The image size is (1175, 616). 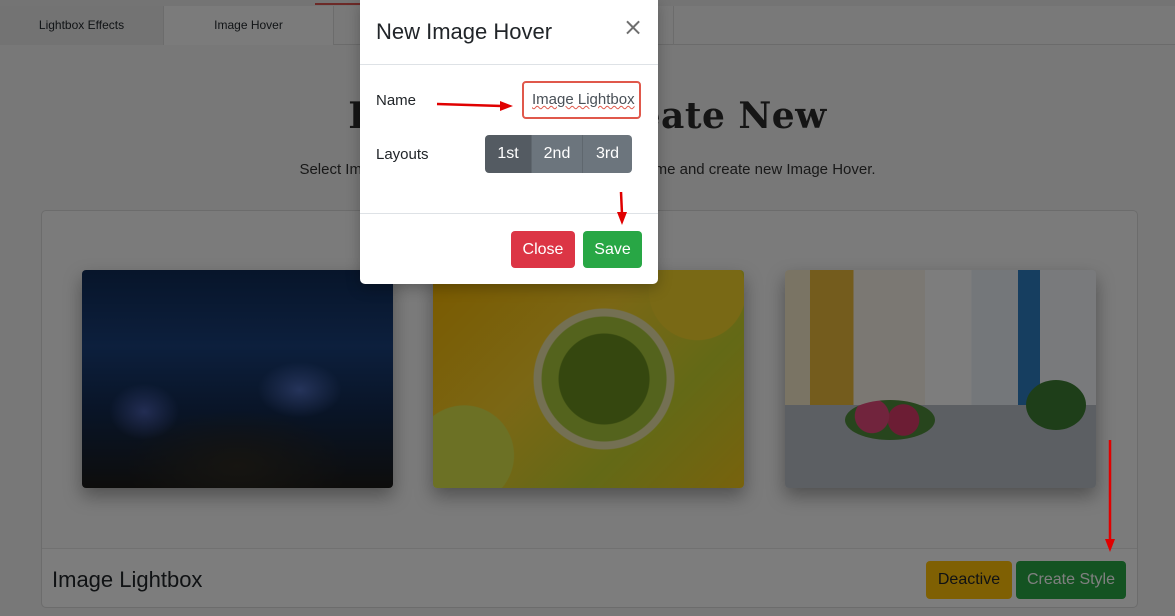 I want to click on name-label: Name, so click(x=396, y=100).